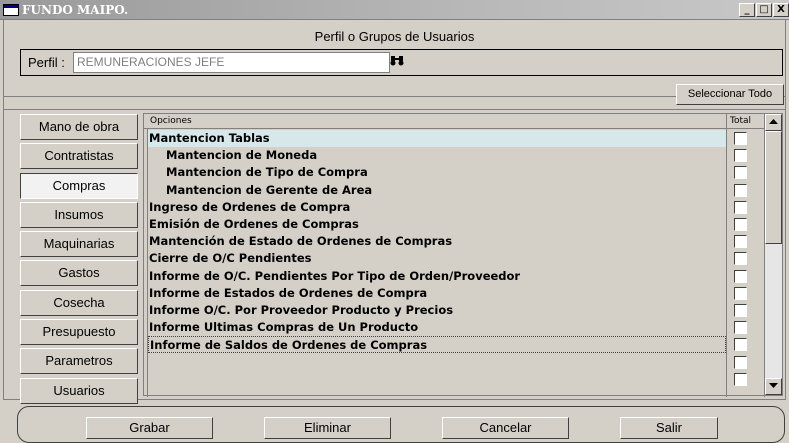 This screenshot has height=443, width=789. I want to click on page-title: Perfil o Grupos de Usuarios, so click(394, 36).